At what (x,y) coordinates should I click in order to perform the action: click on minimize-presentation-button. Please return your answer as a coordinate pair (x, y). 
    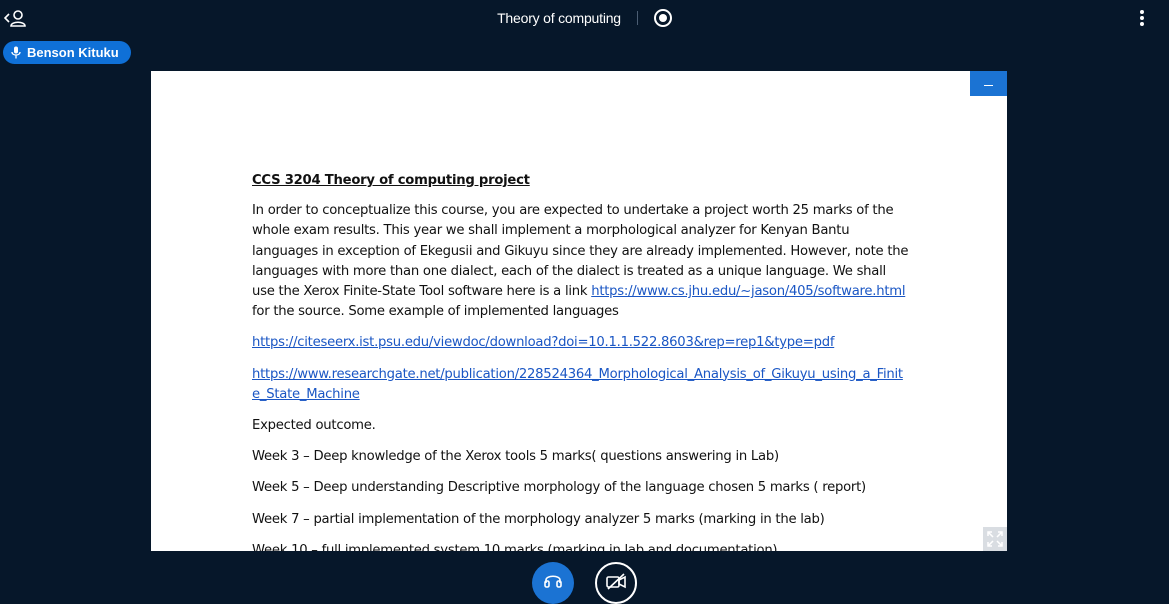
    Looking at the image, I should click on (988, 83).